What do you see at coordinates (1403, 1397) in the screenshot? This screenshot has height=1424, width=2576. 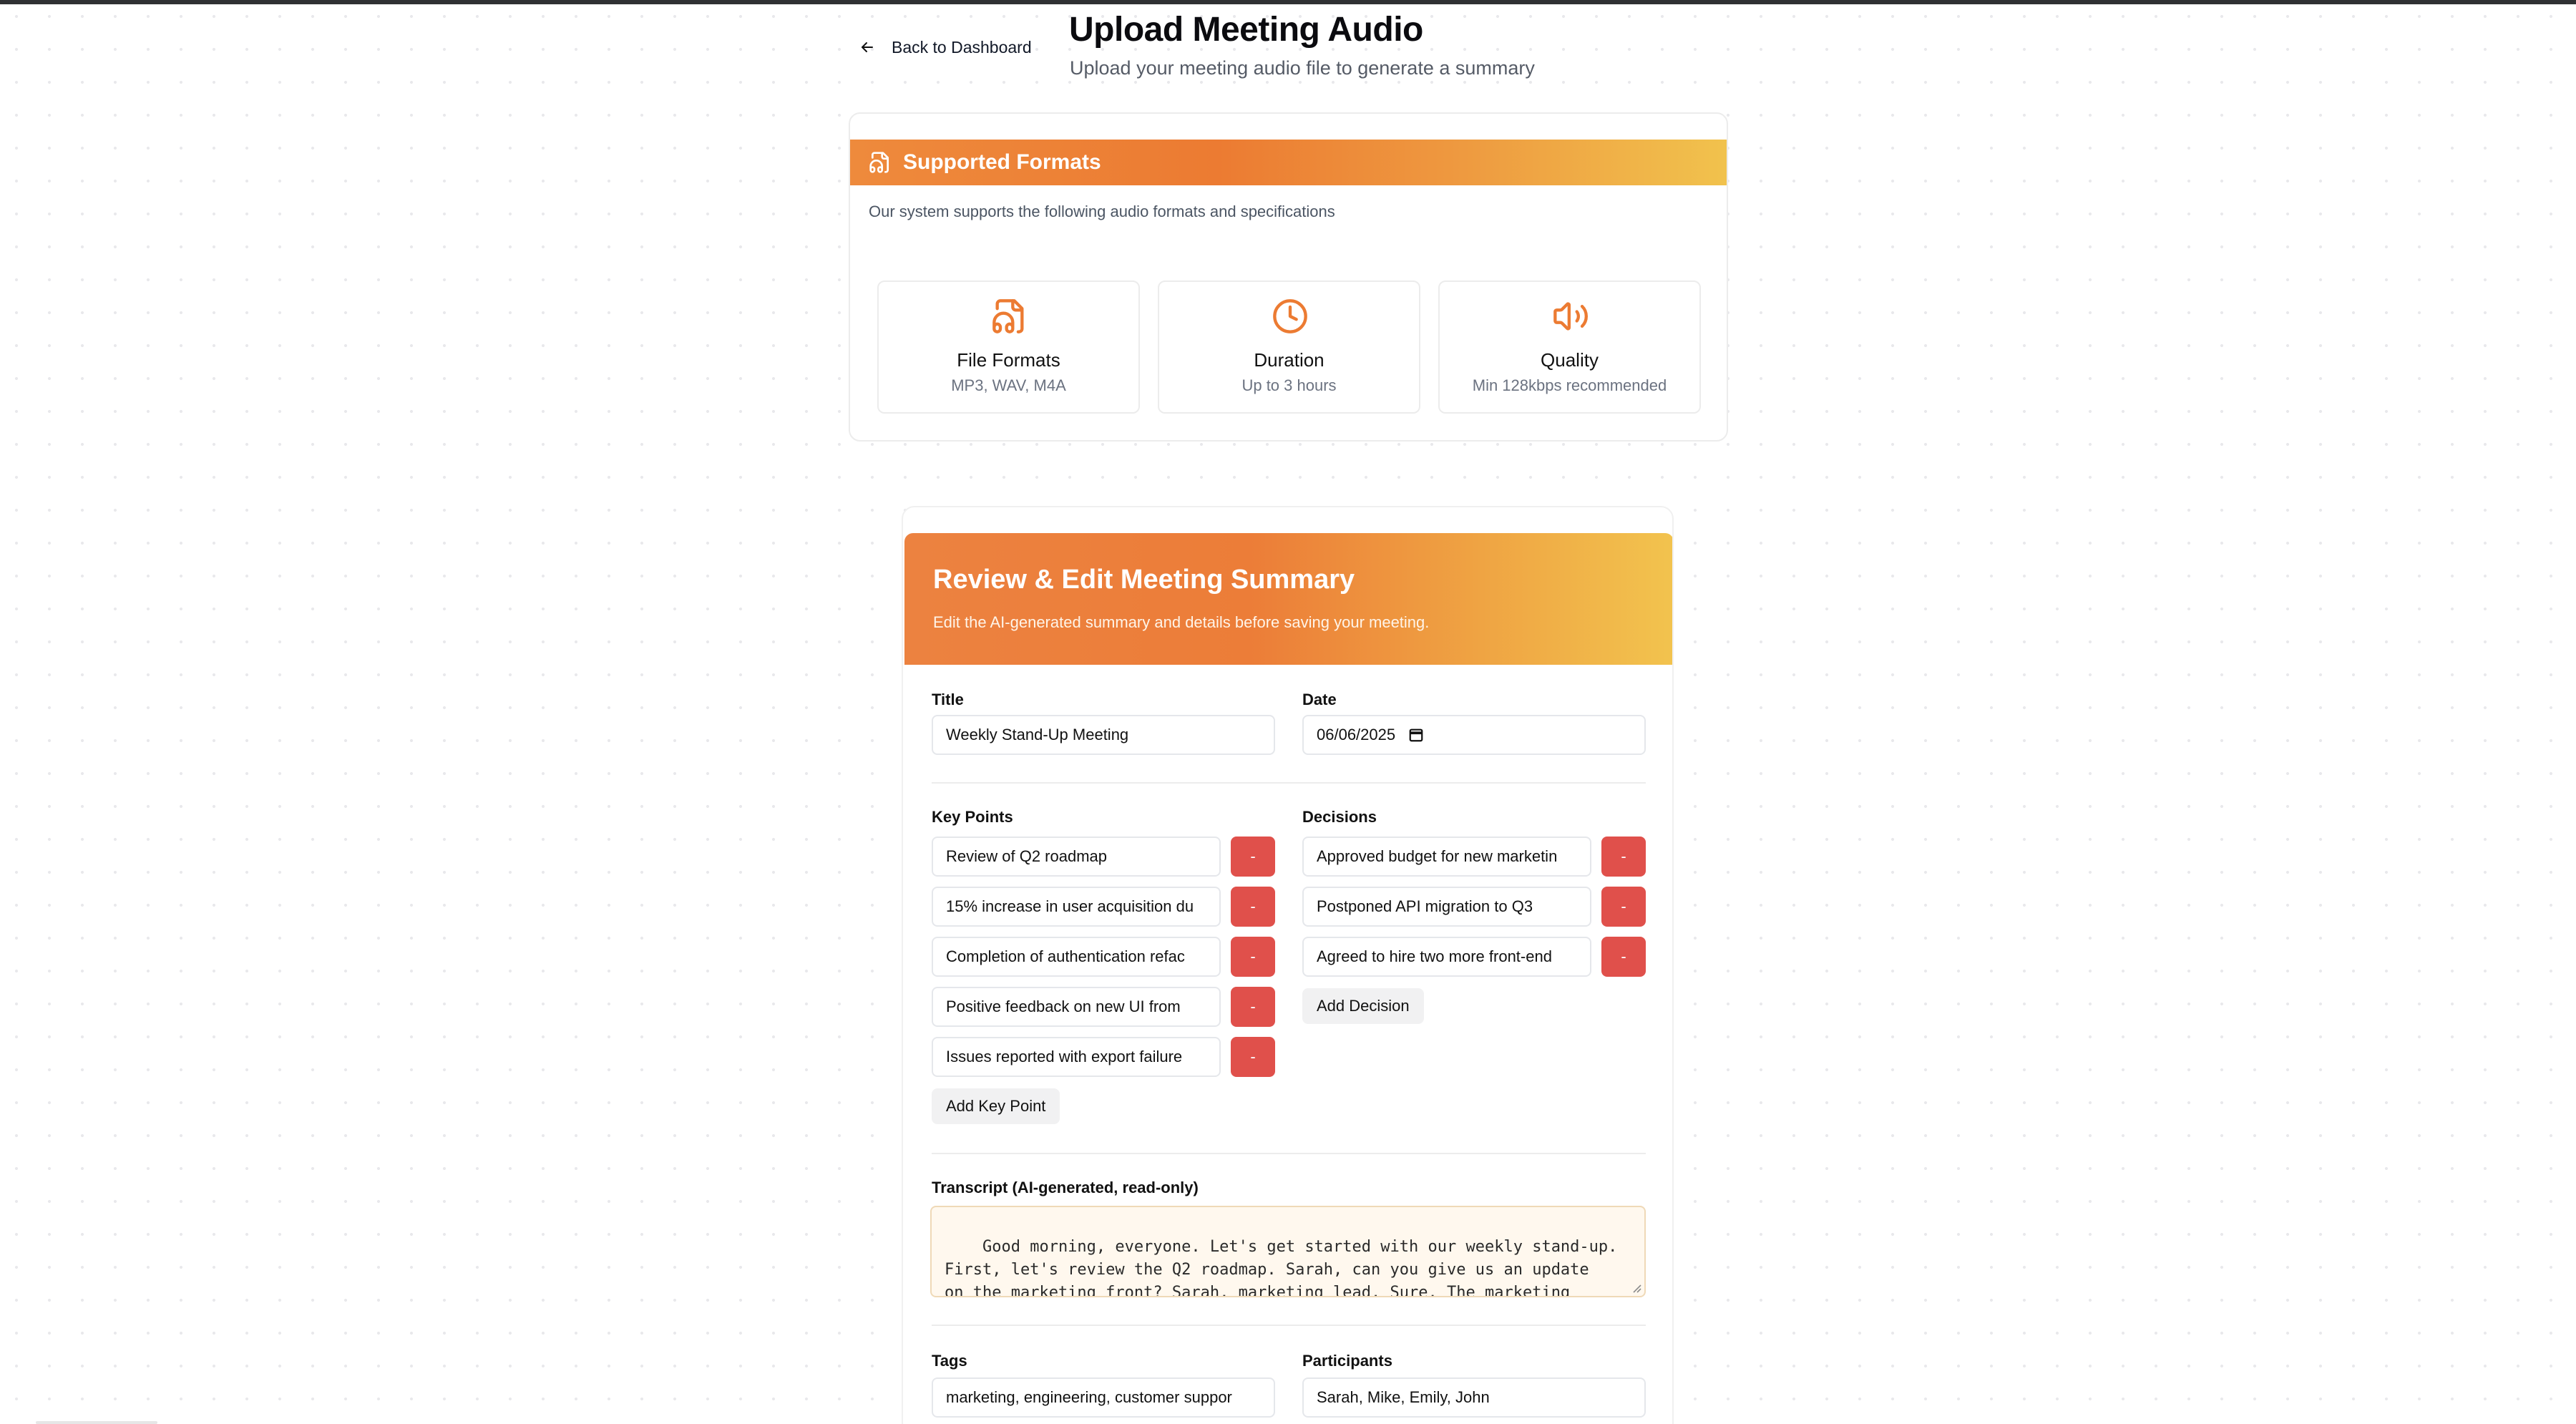 I see `participants-input-value: Sarah, Mike, Emily, John` at bounding box center [1403, 1397].